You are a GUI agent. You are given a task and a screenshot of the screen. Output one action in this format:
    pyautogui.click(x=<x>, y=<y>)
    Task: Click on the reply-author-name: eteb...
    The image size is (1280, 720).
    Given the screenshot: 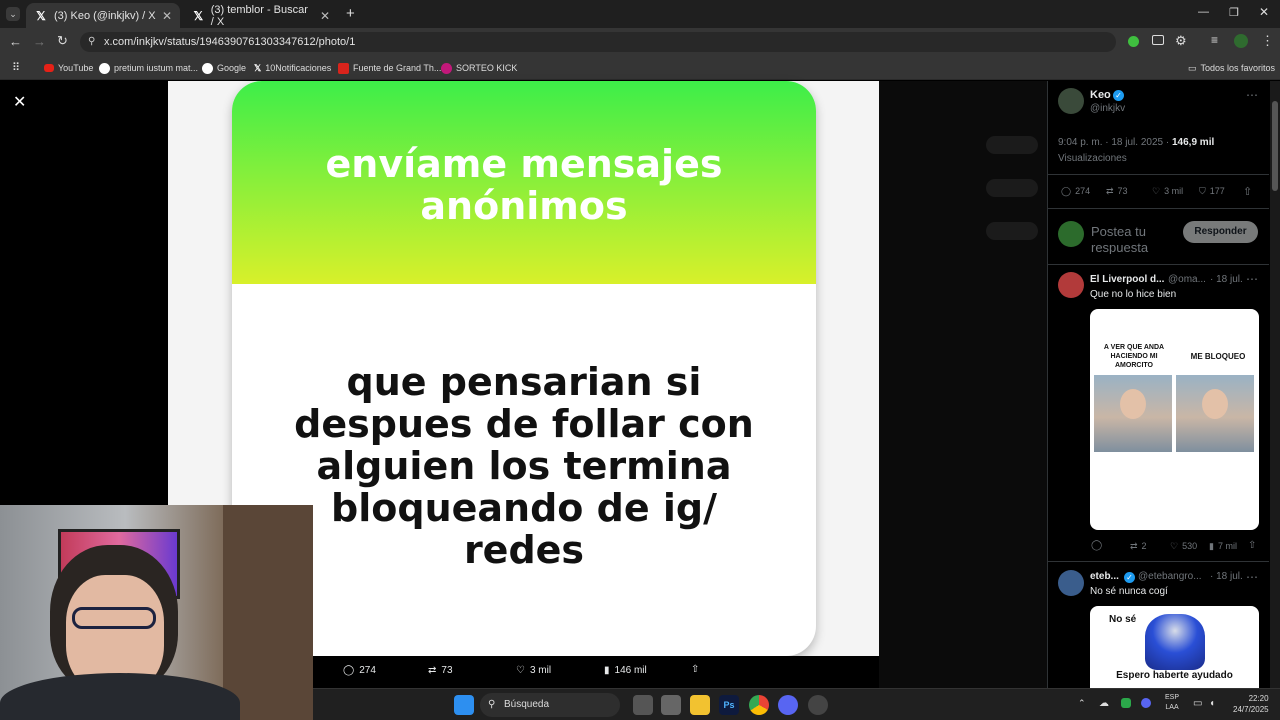 What is the action you would take?
    pyautogui.click(x=1104, y=576)
    